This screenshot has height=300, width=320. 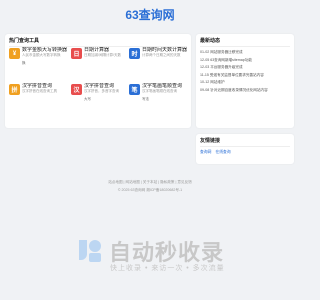 What do you see at coordinates (14, 89) in the screenshot?
I see `pinyin-icon: 拼` at bounding box center [14, 89].